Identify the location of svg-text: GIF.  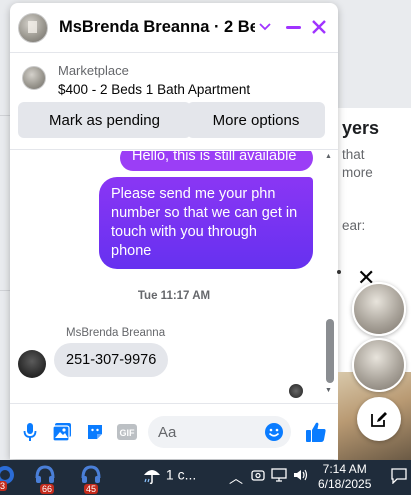
(128, 433).